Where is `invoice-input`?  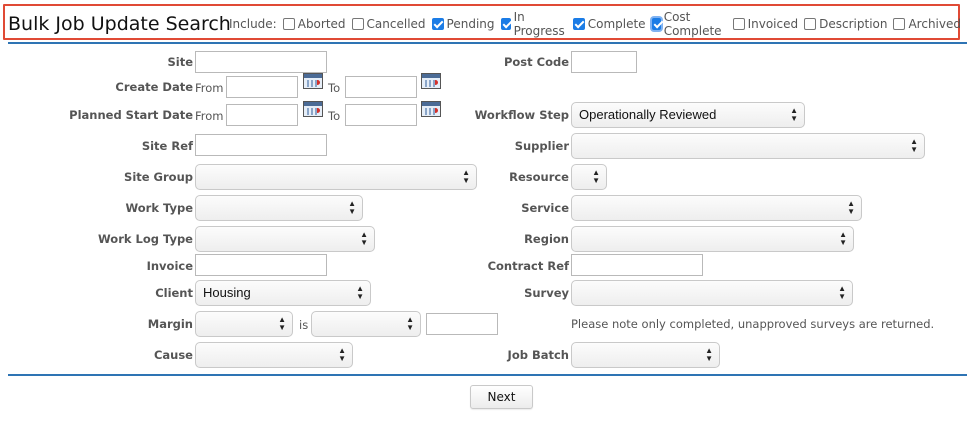 invoice-input is located at coordinates (261, 265).